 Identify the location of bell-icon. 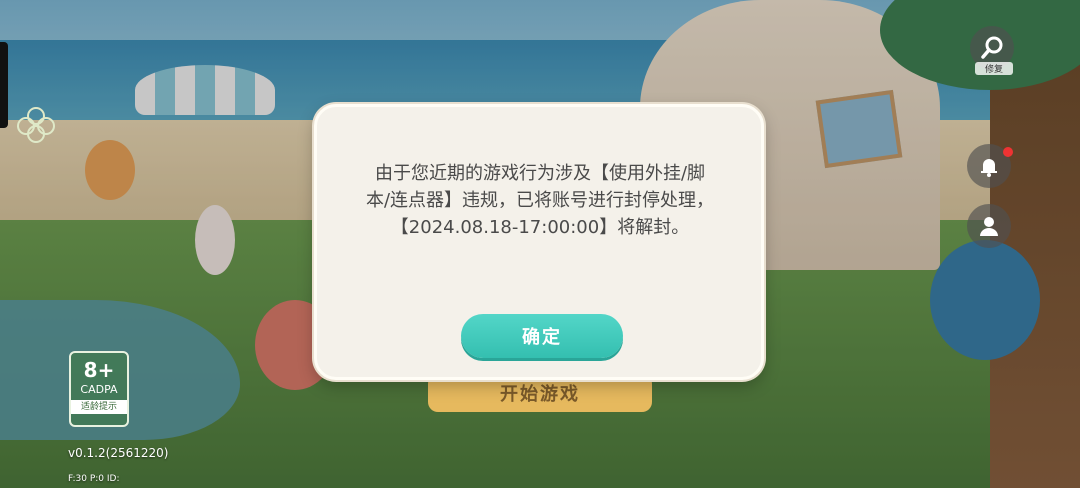
(989, 168).